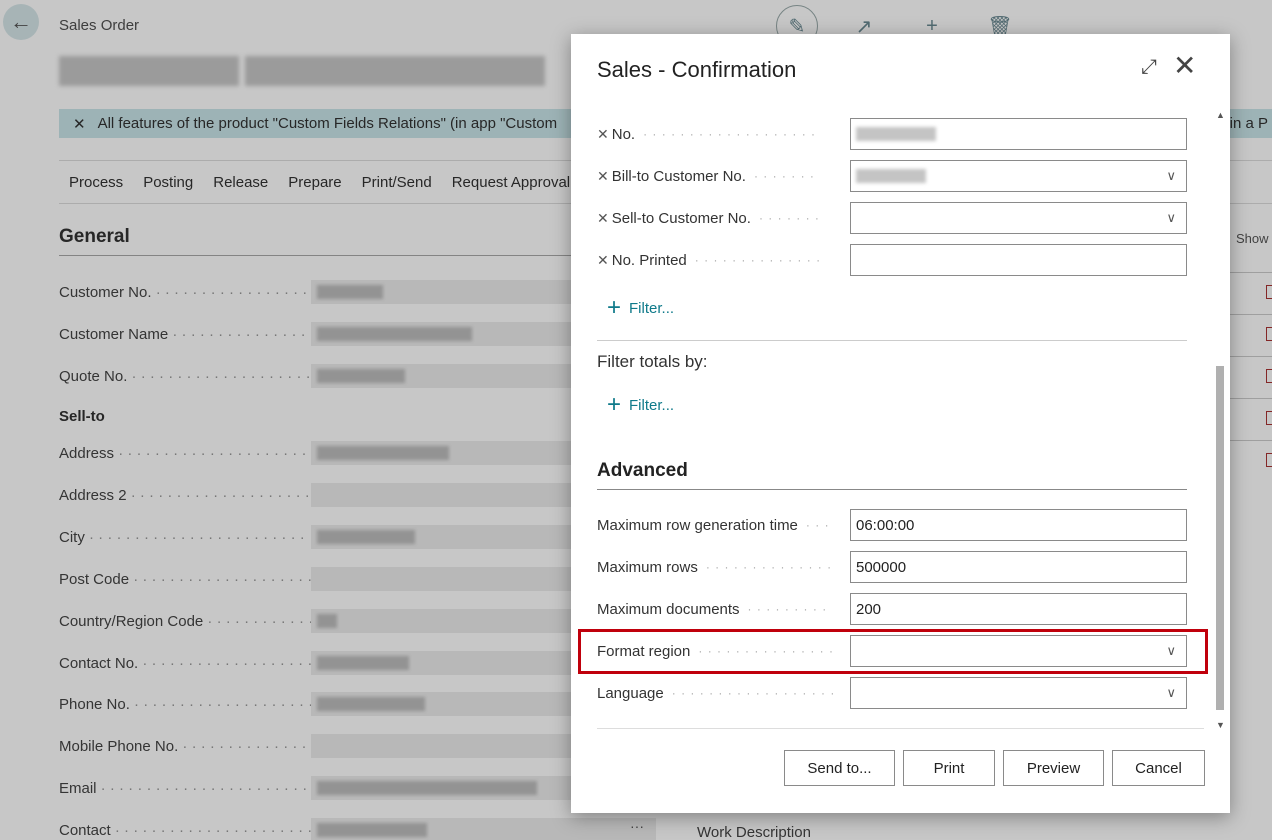  I want to click on filter-row-sell-to: ✕ Sell-to Customer No. · · · · · · · ∨, so click(892, 218).